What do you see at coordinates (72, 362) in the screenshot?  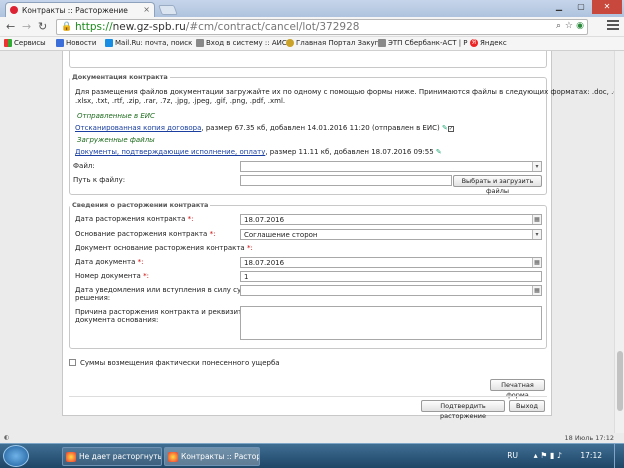 I see `damages-checkbox` at bounding box center [72, 362].